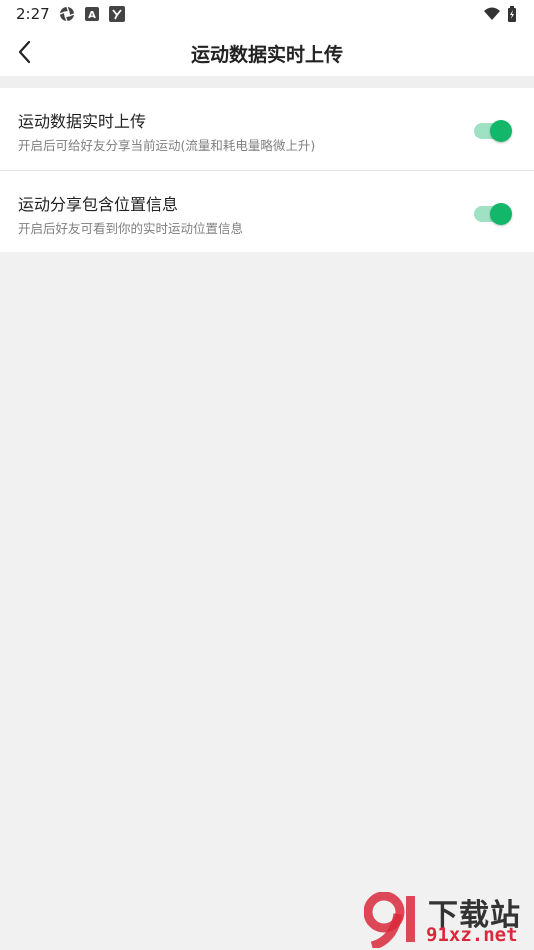 Image resolution: width=534 pixels, height=950 pixels. Describe the element at coordinates (98, 204) in the screenshot. I see `setting-title: 运动分享包含位置信息` at that location.